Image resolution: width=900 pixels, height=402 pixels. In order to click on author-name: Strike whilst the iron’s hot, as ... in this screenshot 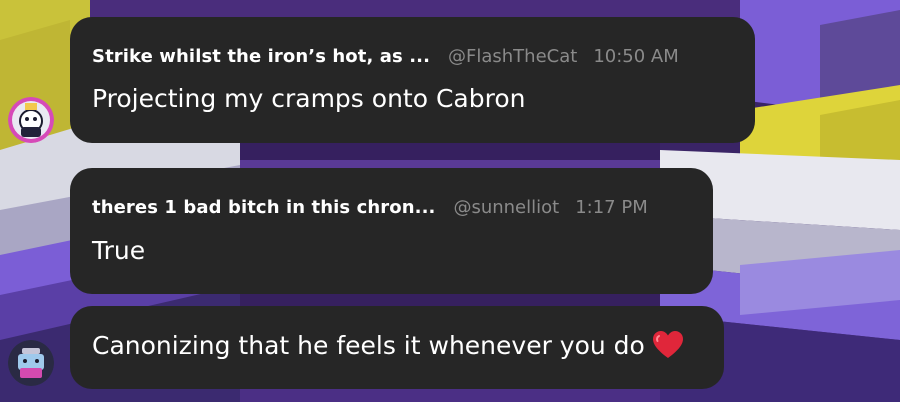, I will do `click(261, 56)`.